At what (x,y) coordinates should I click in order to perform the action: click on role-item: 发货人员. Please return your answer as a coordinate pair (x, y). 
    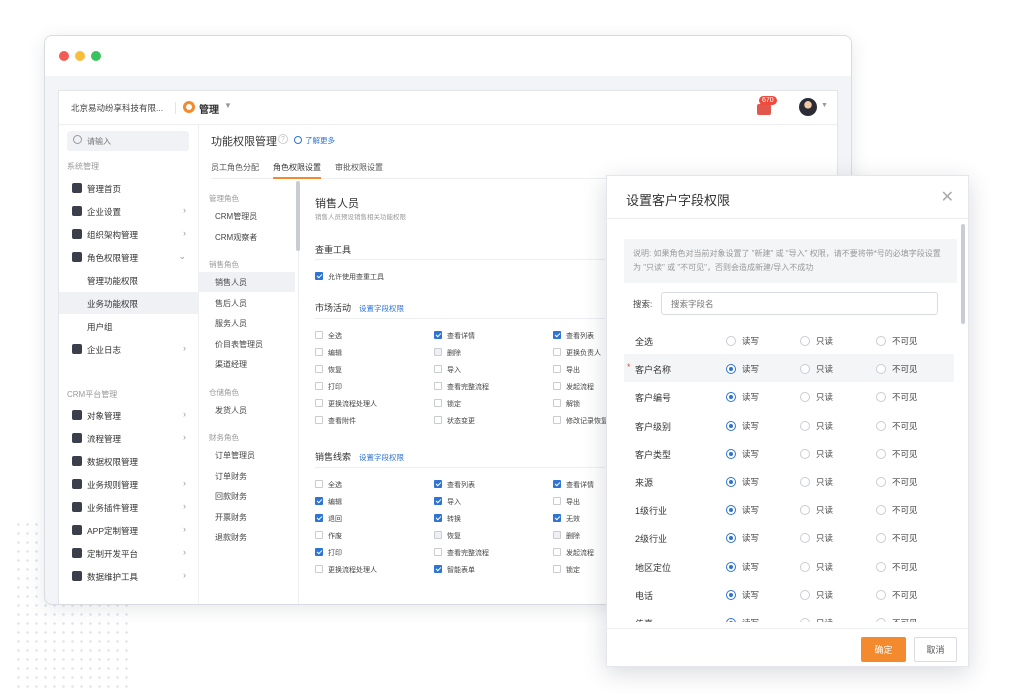
    Looking at the image, I should click on (247, 410).